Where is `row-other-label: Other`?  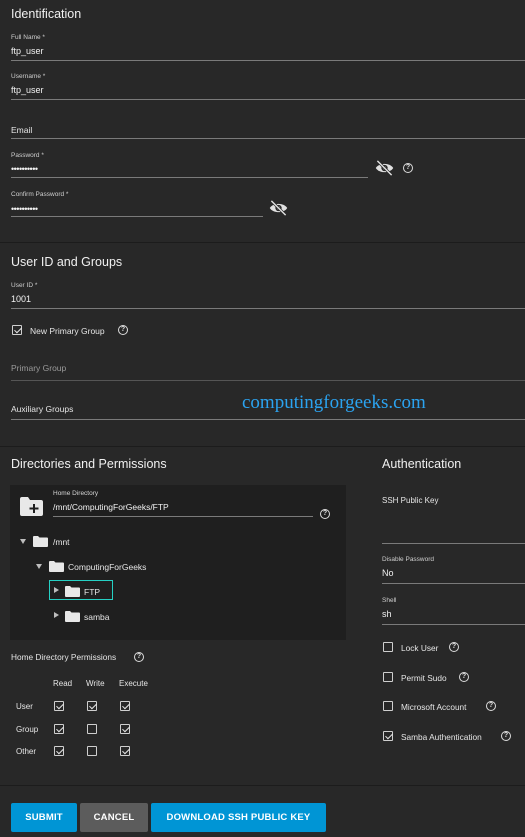
row-other-label: Other is located at coordinates (26, 751).